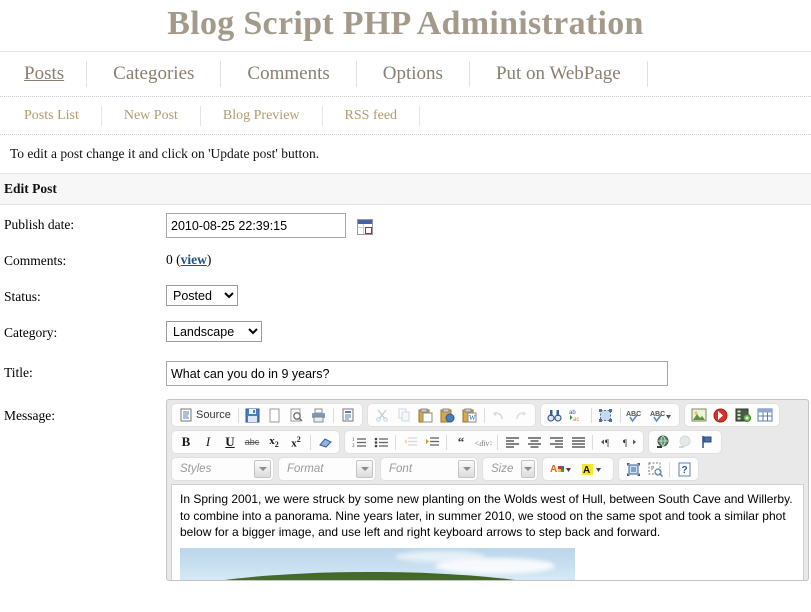 This screenshot has width=811, height=612. I want to click on new-page-icon, so click(275, 415).